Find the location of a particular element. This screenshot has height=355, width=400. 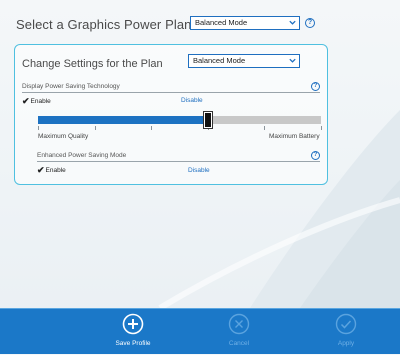

cancel-button: Cancel is located at coordinates (239, 332).